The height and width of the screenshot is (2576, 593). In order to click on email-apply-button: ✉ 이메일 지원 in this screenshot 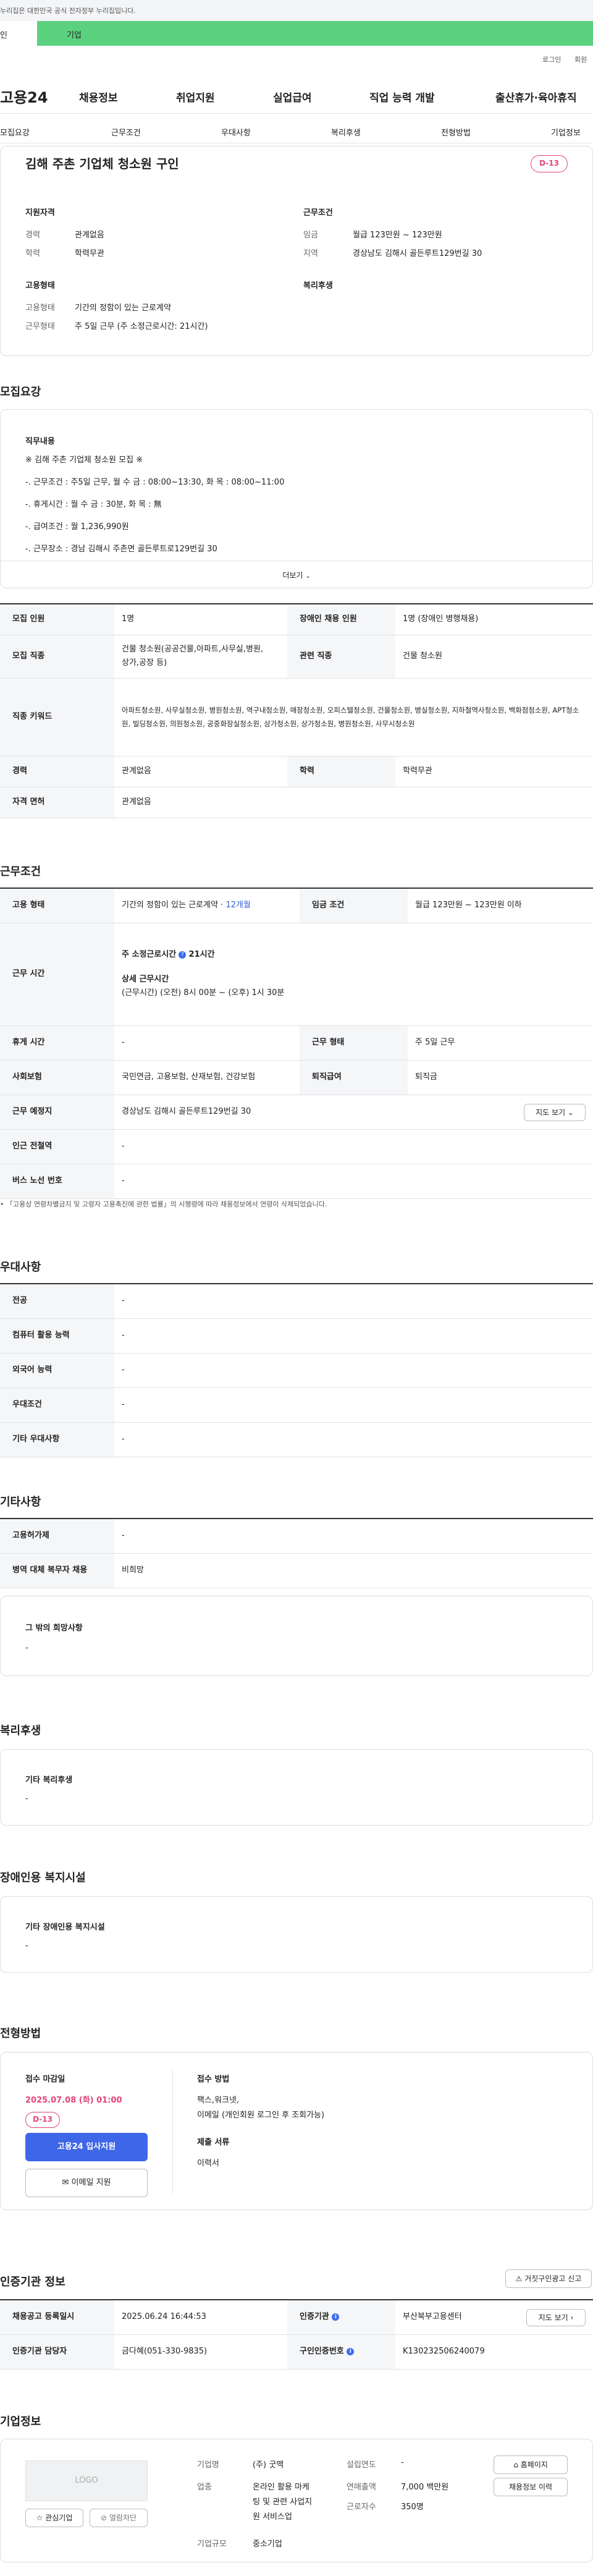, I will do `click(86, 2183)`.